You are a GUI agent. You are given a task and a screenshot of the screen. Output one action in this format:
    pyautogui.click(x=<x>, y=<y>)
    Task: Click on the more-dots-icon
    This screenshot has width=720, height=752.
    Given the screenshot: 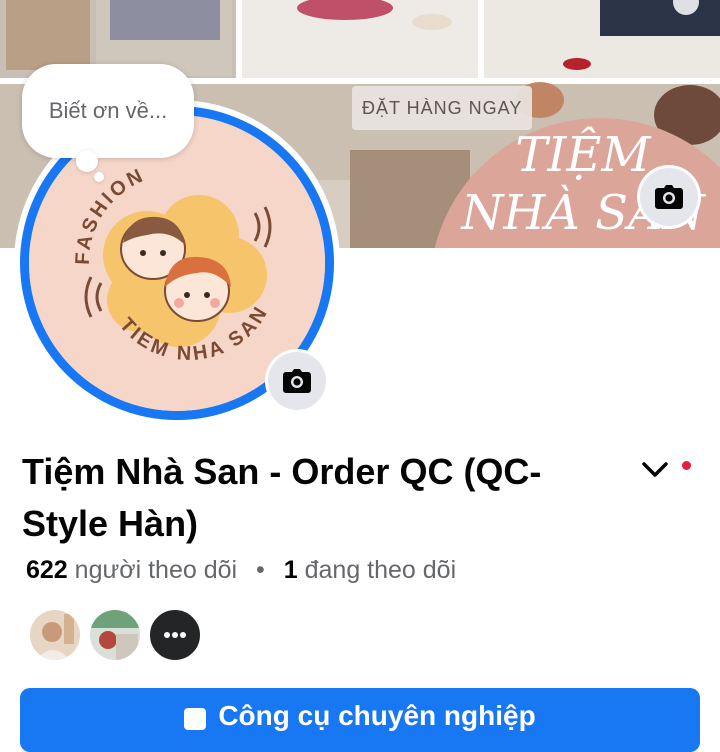 What is the action you would take?
    pyautogui.click(x=175, y=635)
    